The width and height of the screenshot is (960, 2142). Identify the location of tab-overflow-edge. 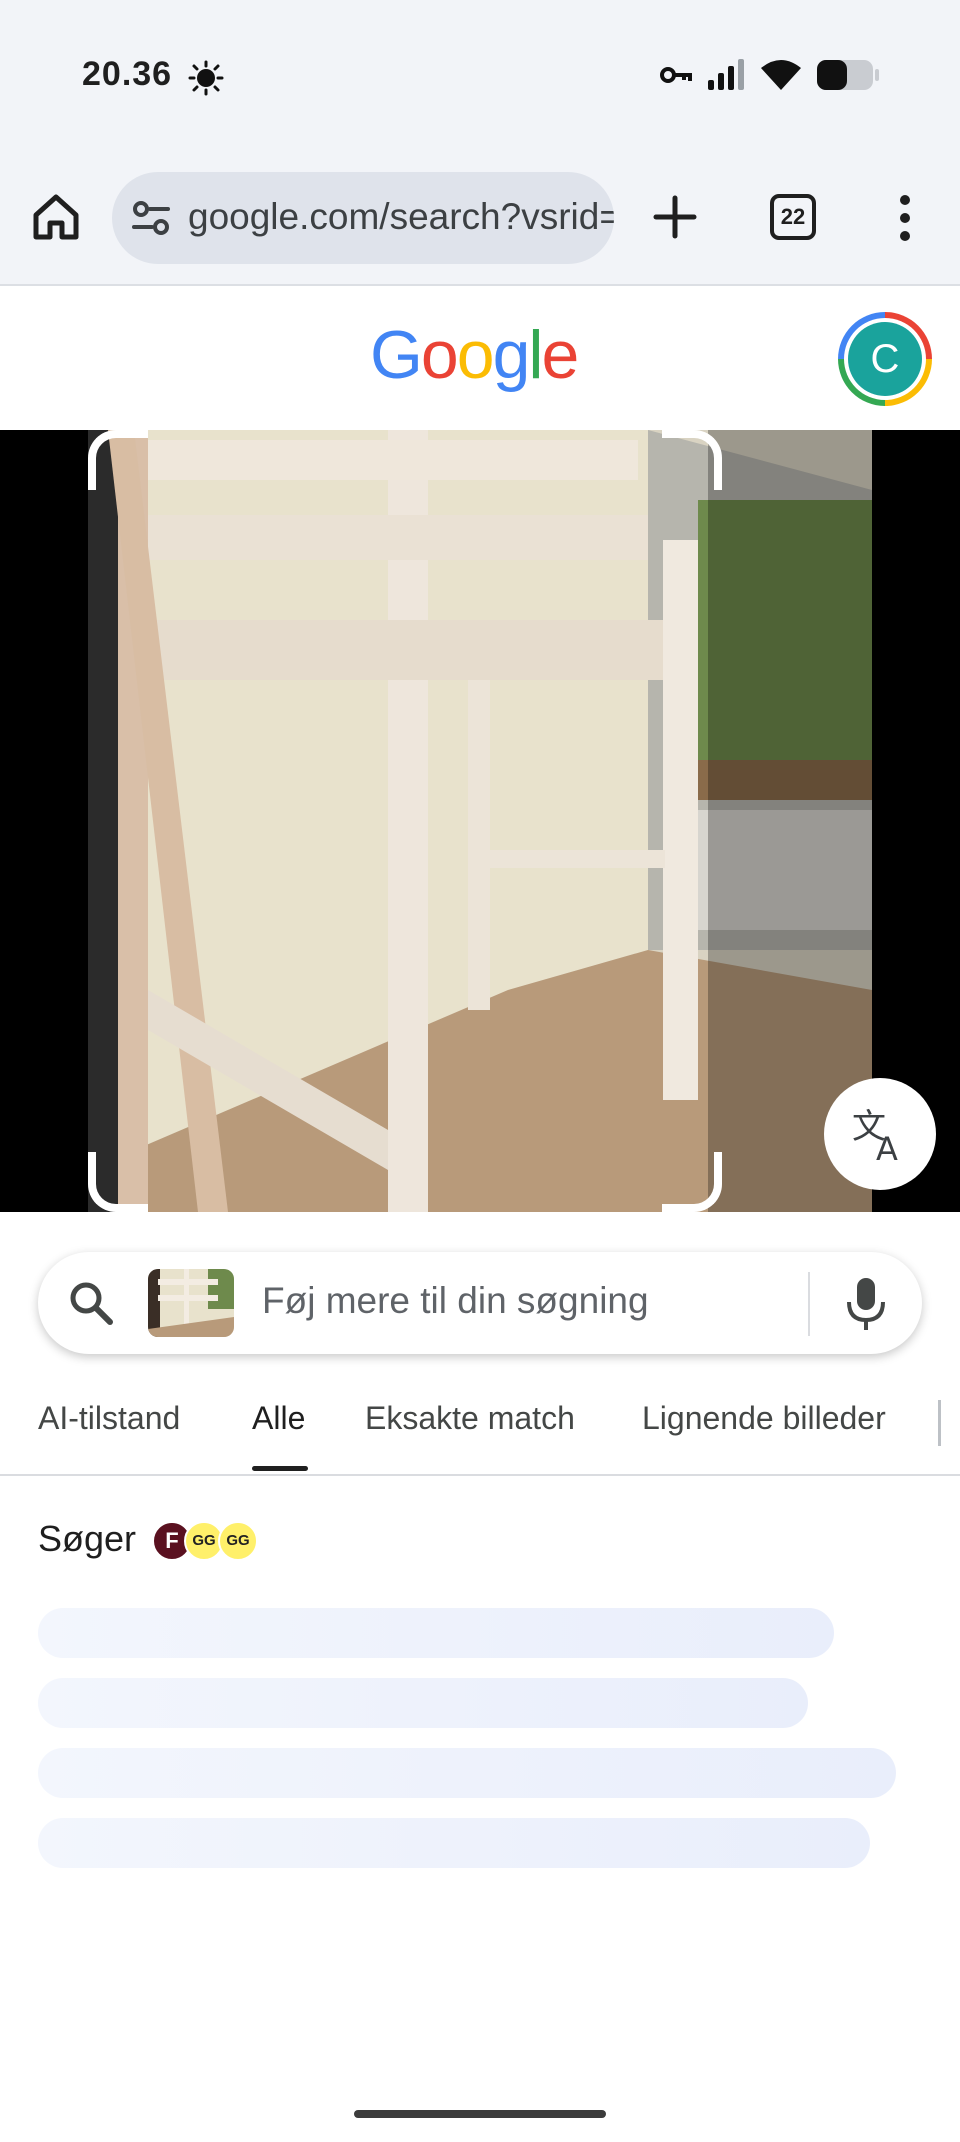
(939, 1423).